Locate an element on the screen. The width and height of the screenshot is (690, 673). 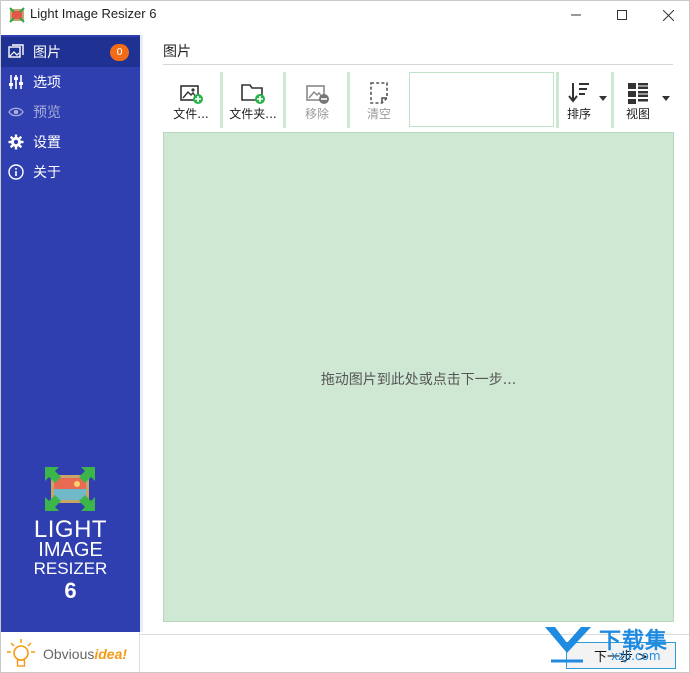
title-divider is located at coordinates (418, 64).